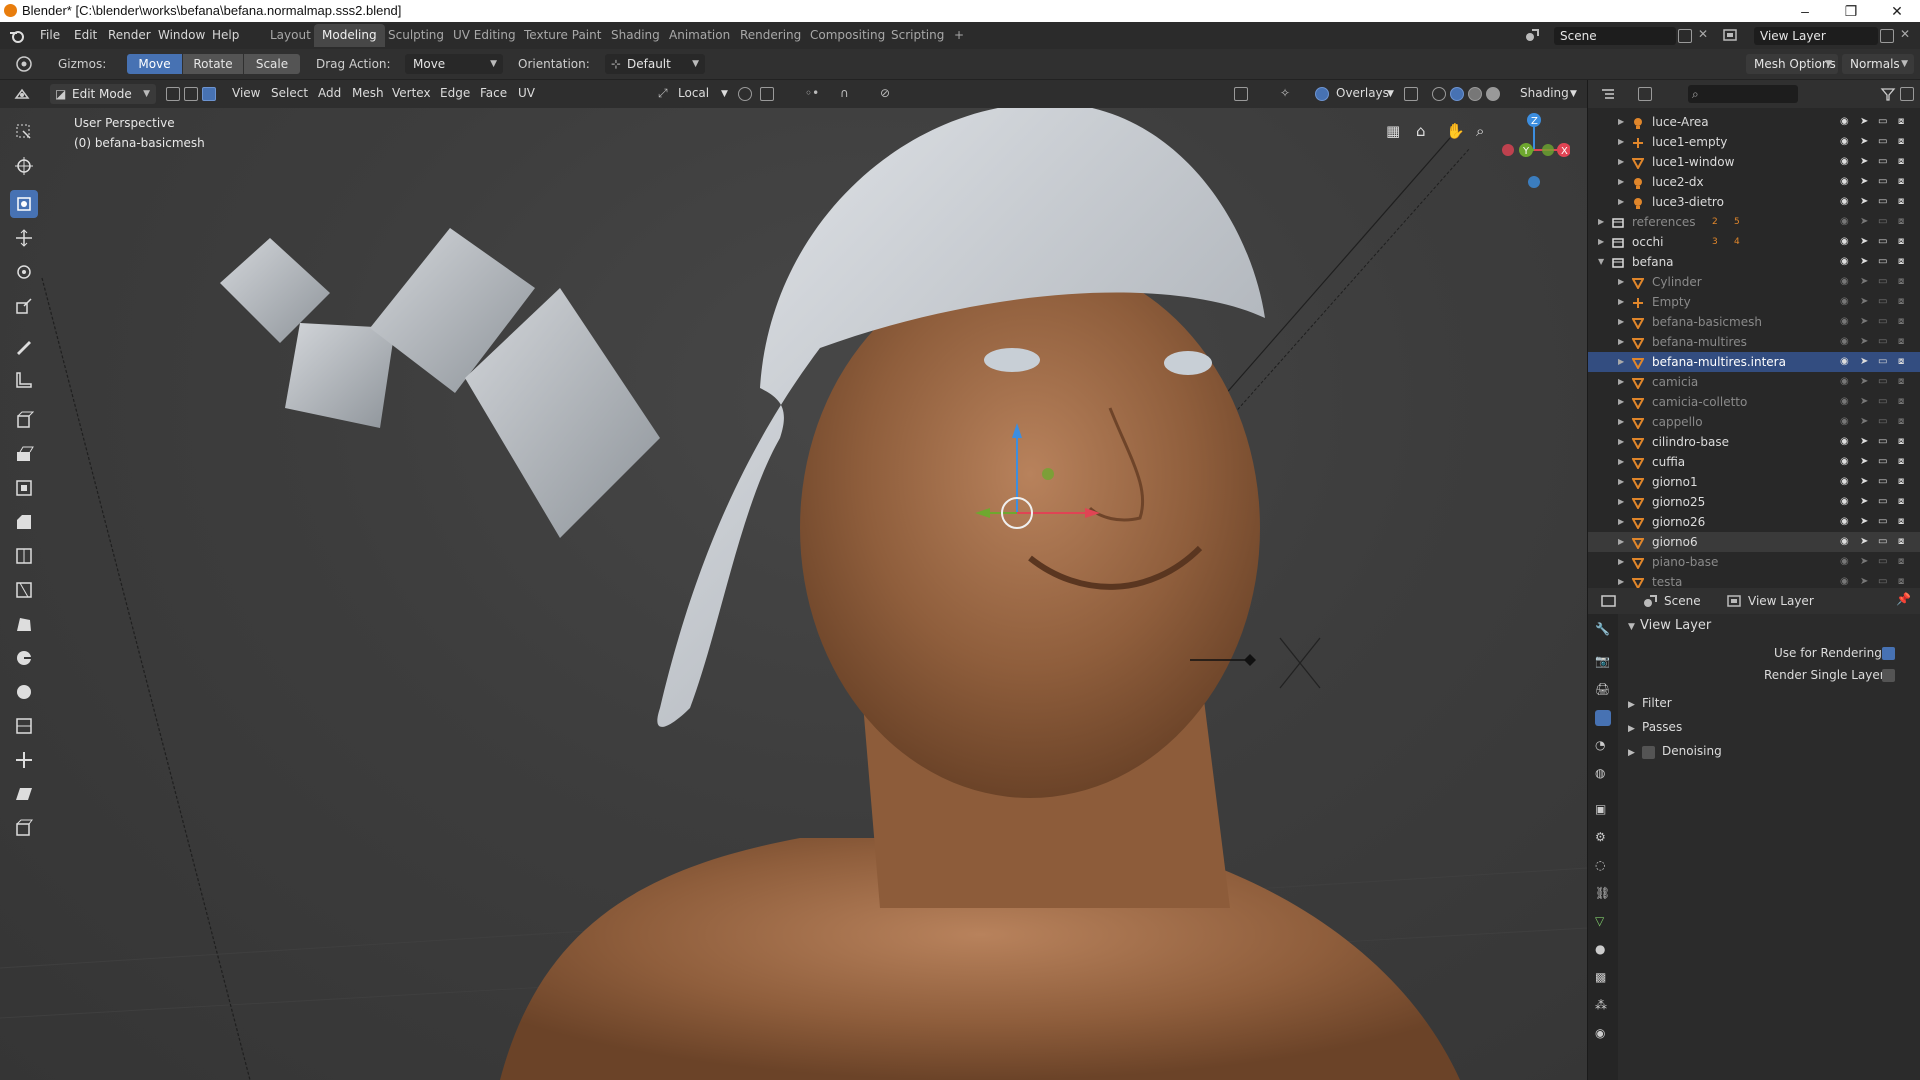 The height and width of the screenshot is (1080, 1920). I want to click on shrink-fatten-tool, so click(24, 760).